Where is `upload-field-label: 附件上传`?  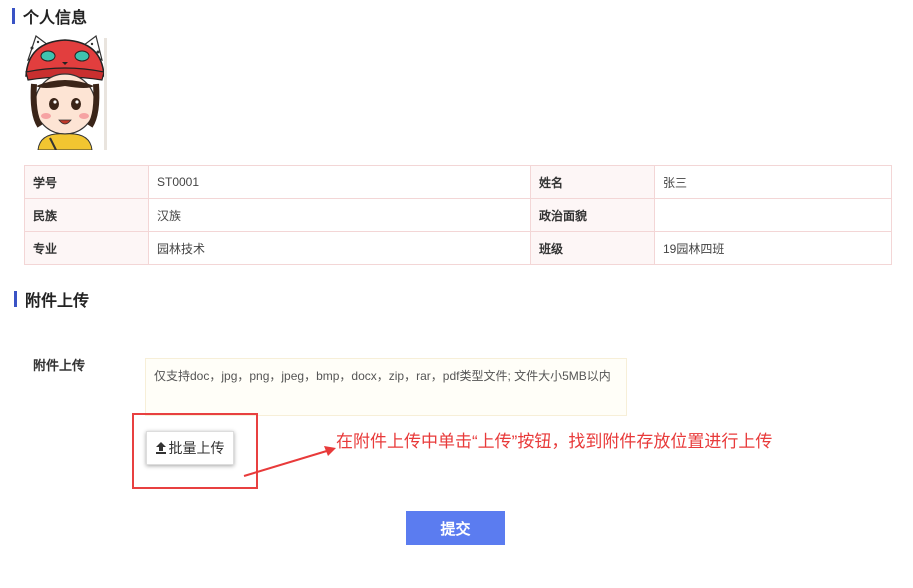 upload-field-label: 附件上传 is located at coordinates (59, 365).